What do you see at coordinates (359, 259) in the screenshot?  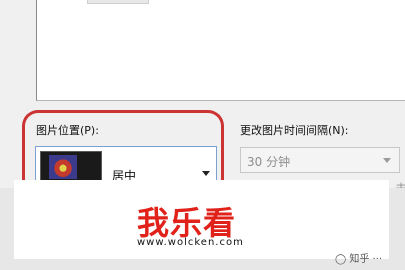 I see `bottom-right-watermark: ◯ 知乎 ···` at bounding box center [359, 259].